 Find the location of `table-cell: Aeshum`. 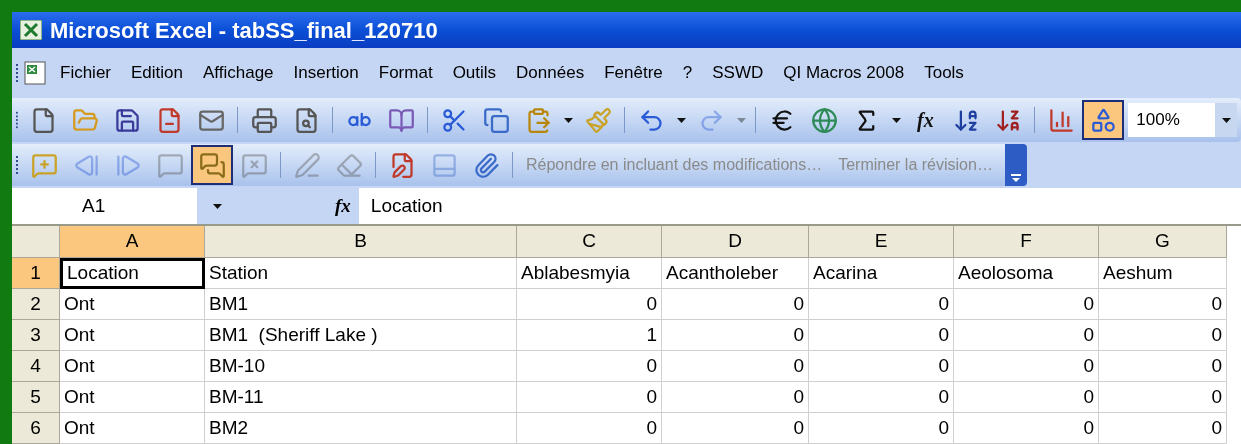

table-cell: Aeshum is located at coordinates (1163, 273).